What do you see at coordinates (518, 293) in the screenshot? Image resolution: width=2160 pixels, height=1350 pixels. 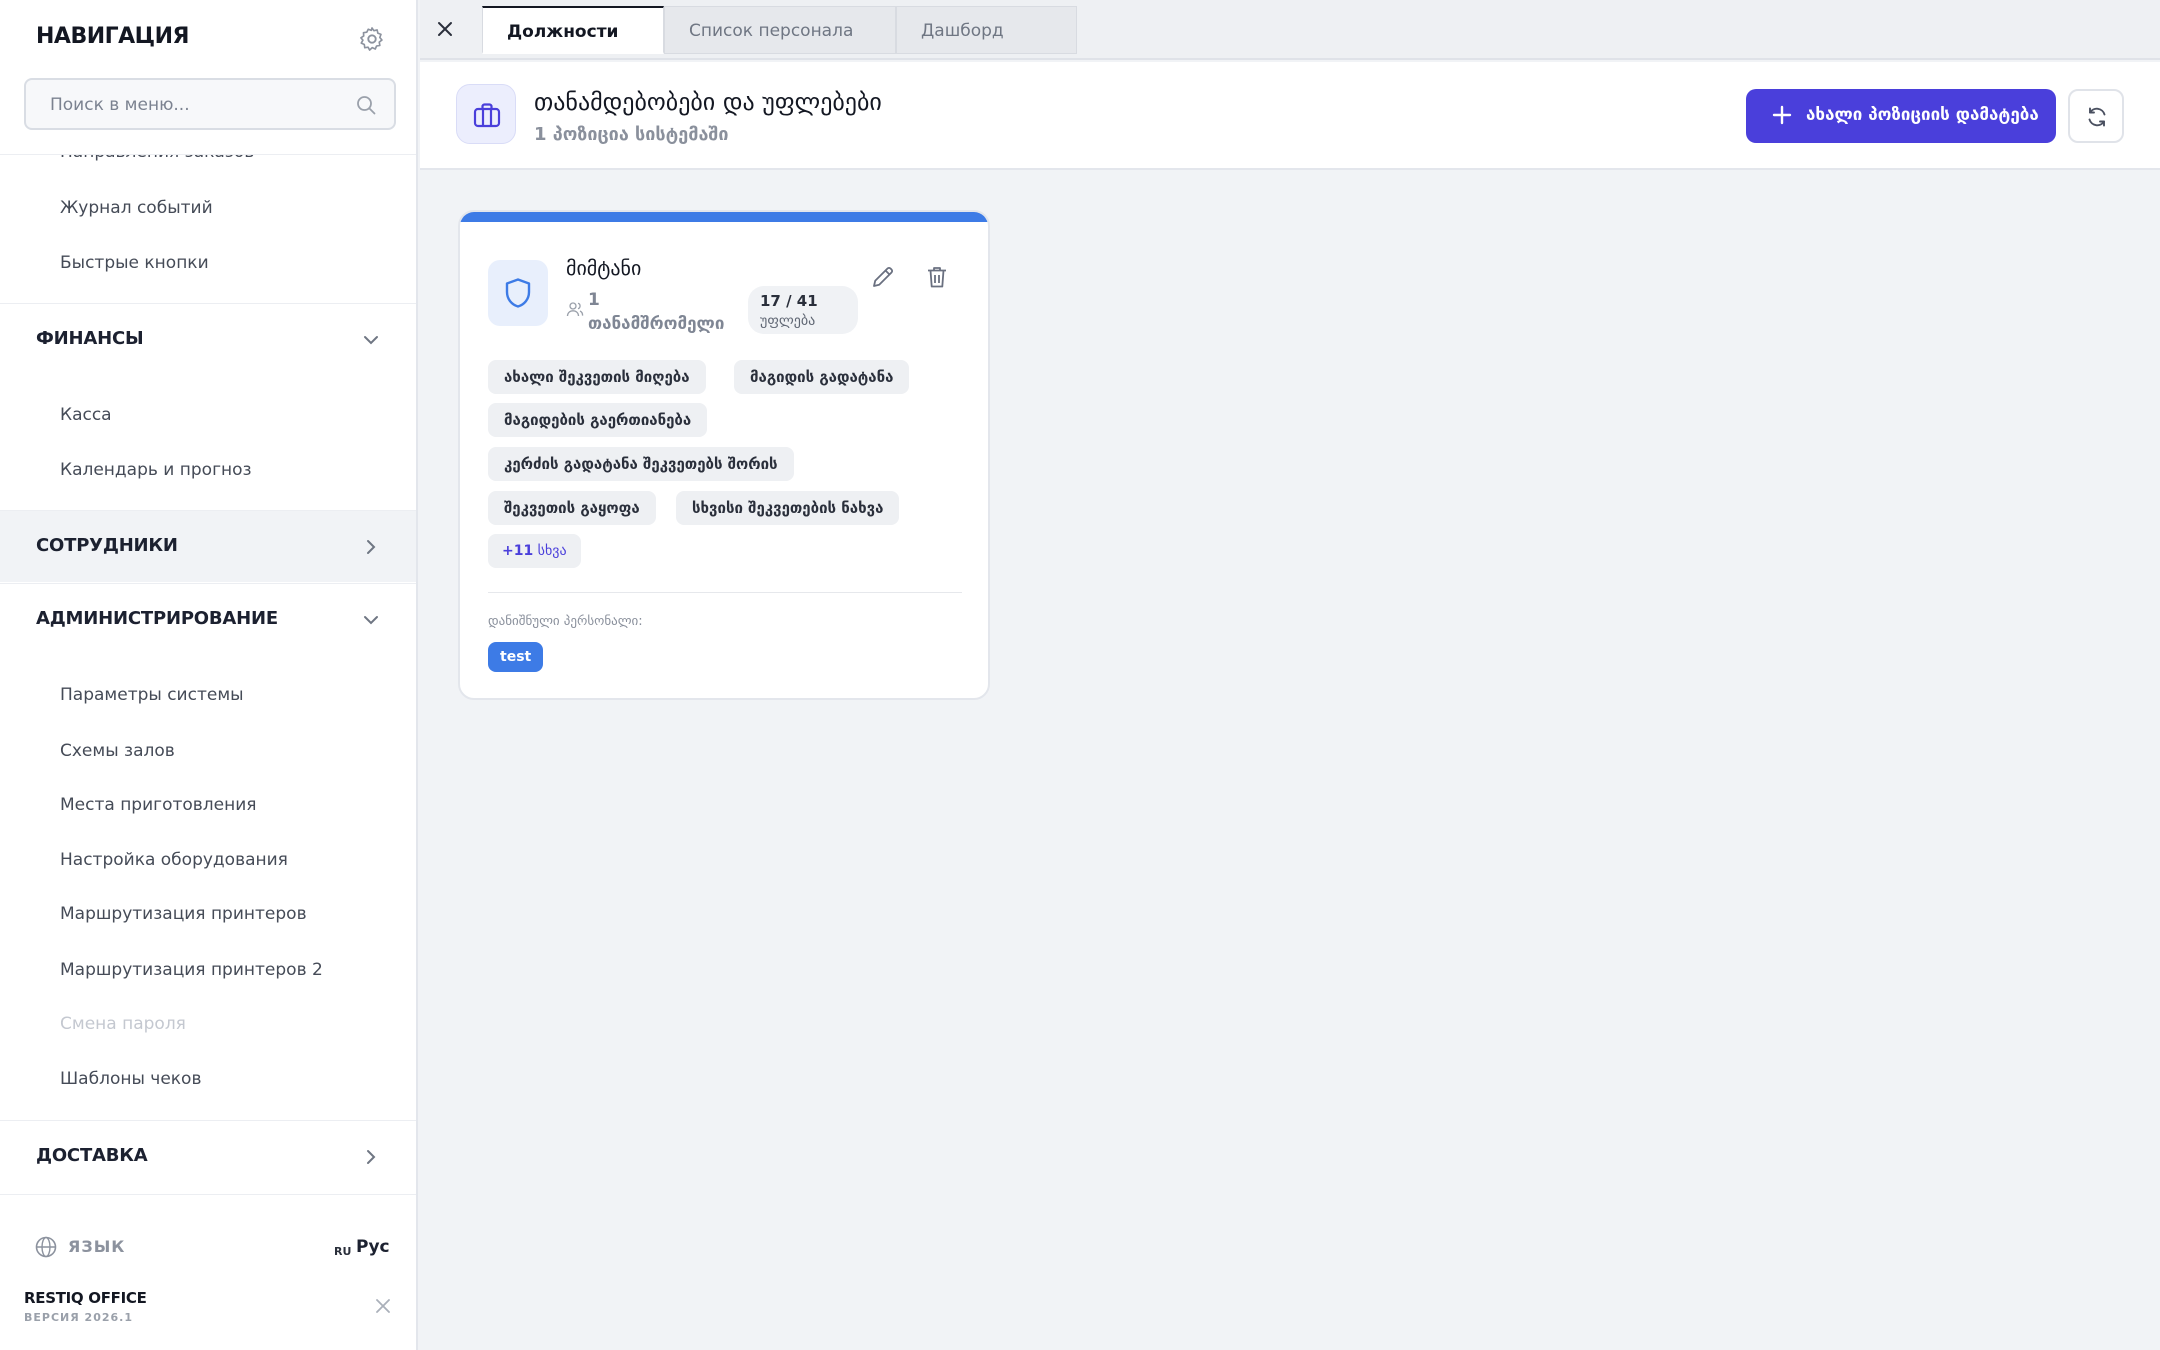 I see `shield-icon` at bounding box center [518, 293].